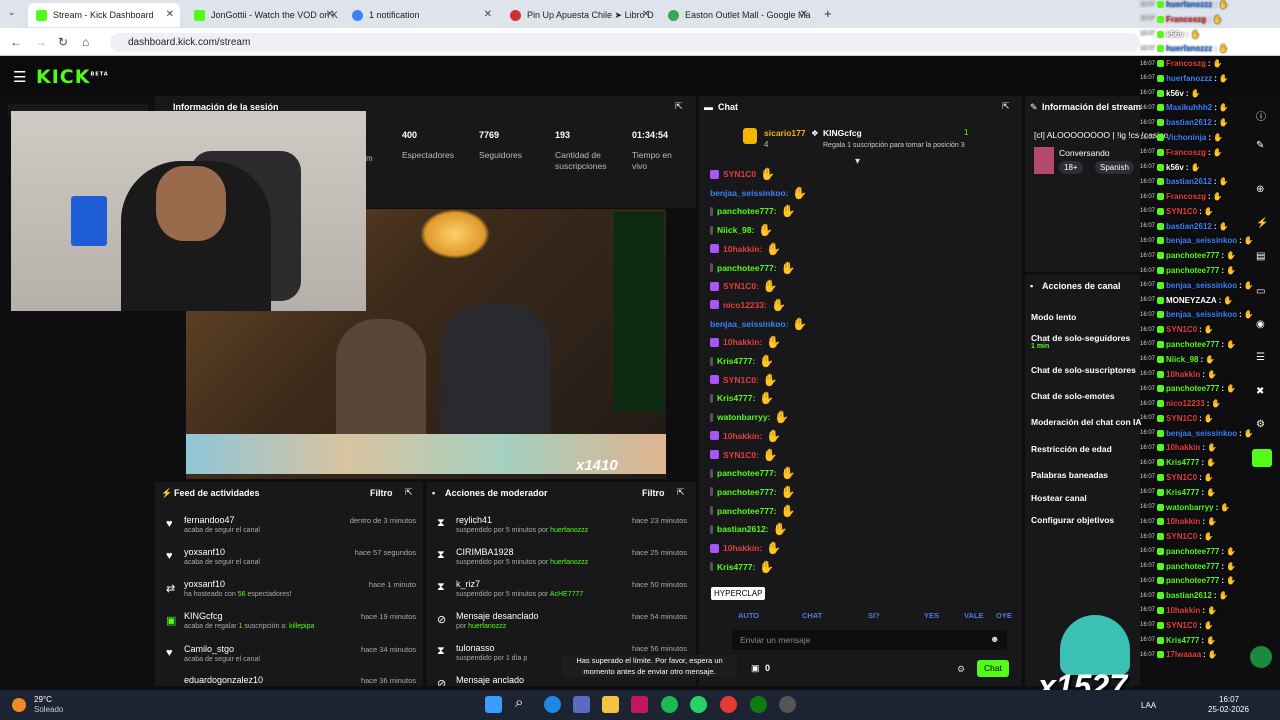 The width and height of the screenshot is (1280, 720). I want to click on chrome-icon, so click(728, 704).